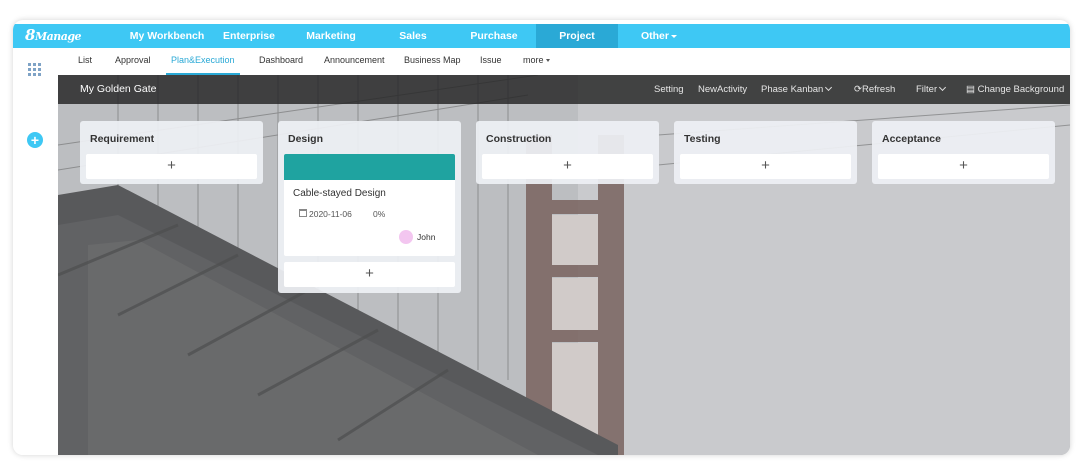  Describe the element at coordinates (354, 61) in the screenshot. I see `tab-announcement: Announcement` at that location.